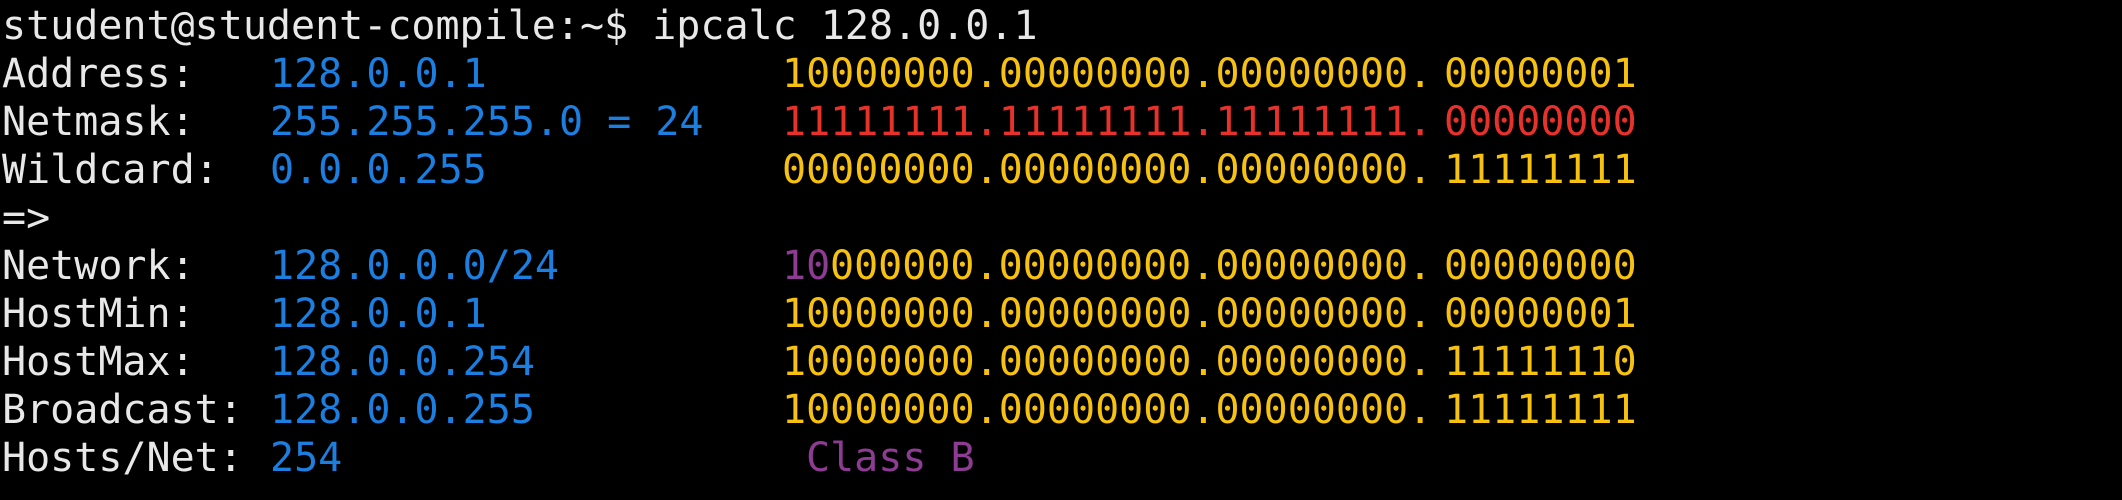 The width and height of the screenshot is (2122, 500). Describe the element at coordinates (1540, 314) in the screenshot. I see `hostmin-binary-host: 00000001` at that location.